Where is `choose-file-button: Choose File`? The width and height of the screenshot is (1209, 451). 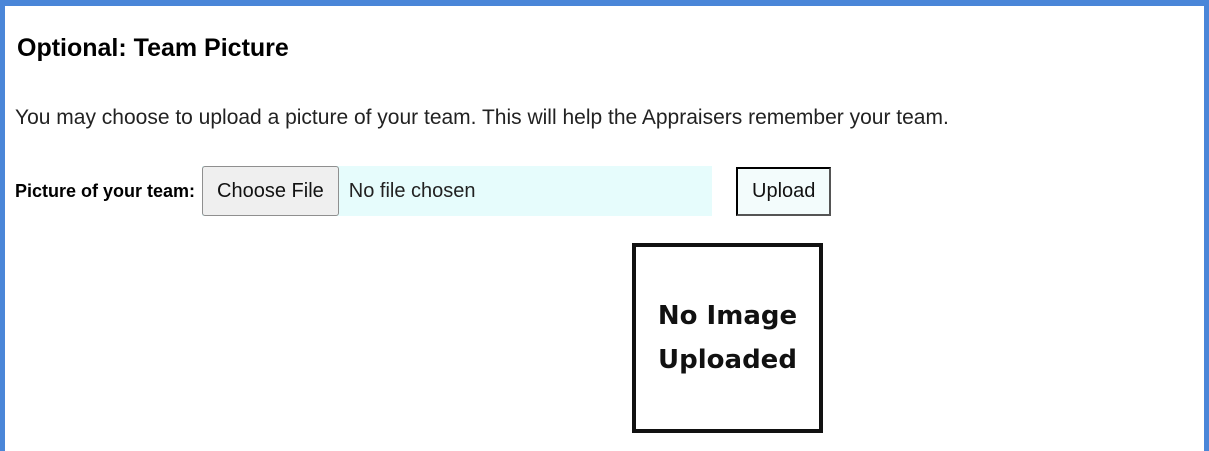
choose-file-button: Choose File is located at coordinates (270, 191).